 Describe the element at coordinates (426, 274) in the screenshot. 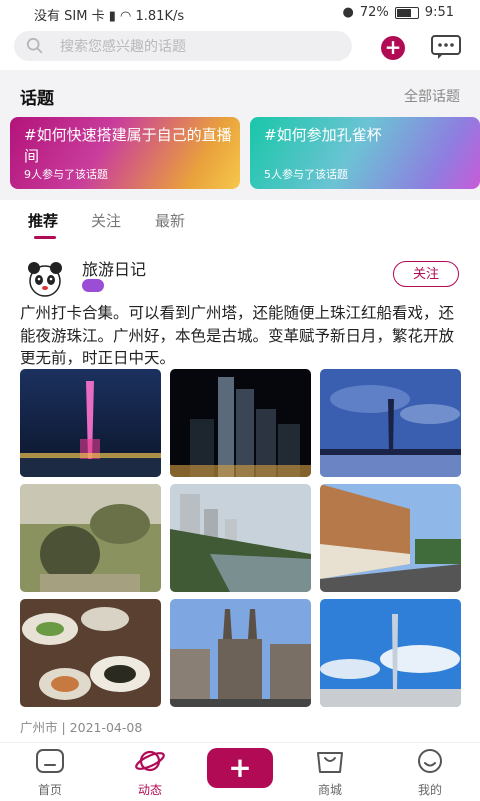

I see `follow-button: 关注` at that location.